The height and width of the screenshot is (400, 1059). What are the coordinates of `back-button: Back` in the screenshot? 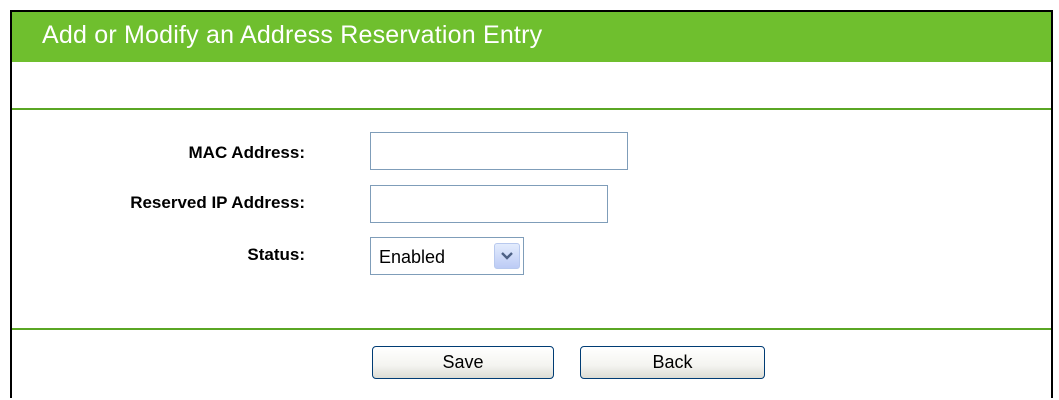 It's located at (672, 362).